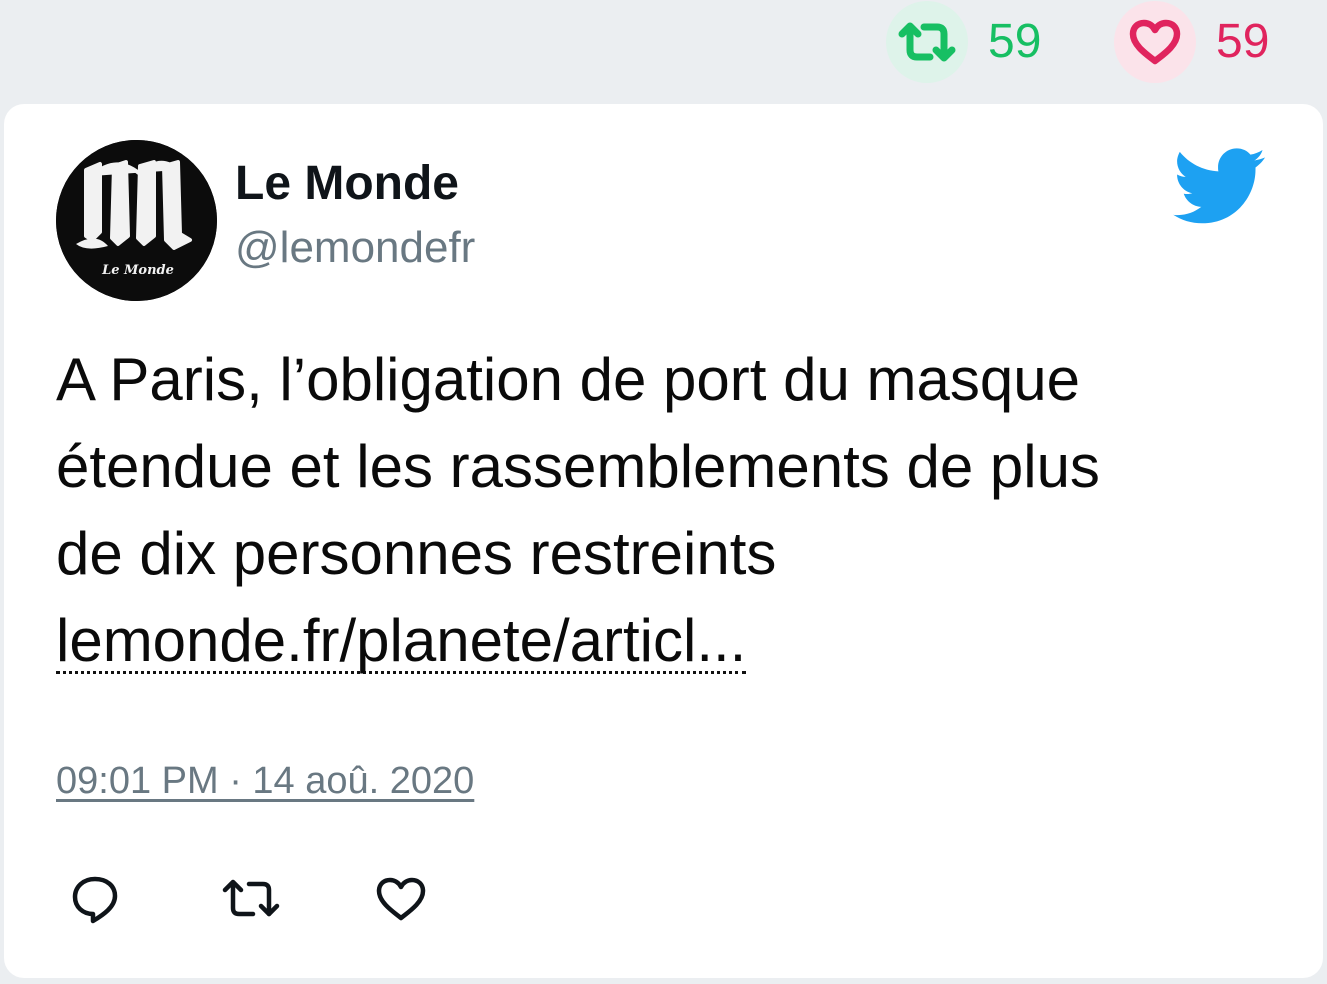 This screenshot has height=984, width=1327. I want to click on svg-text: Le Monde, so click(137, 270).